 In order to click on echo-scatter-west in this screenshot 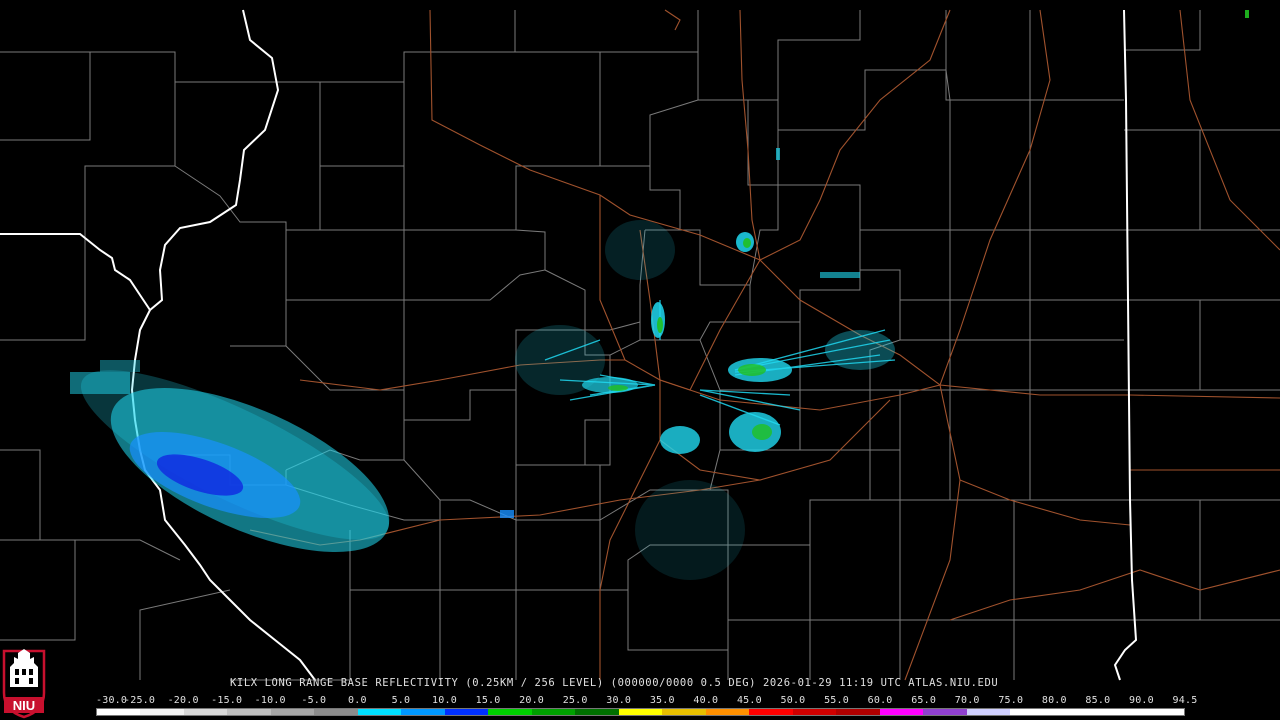, I will do `click(560, 360)`.